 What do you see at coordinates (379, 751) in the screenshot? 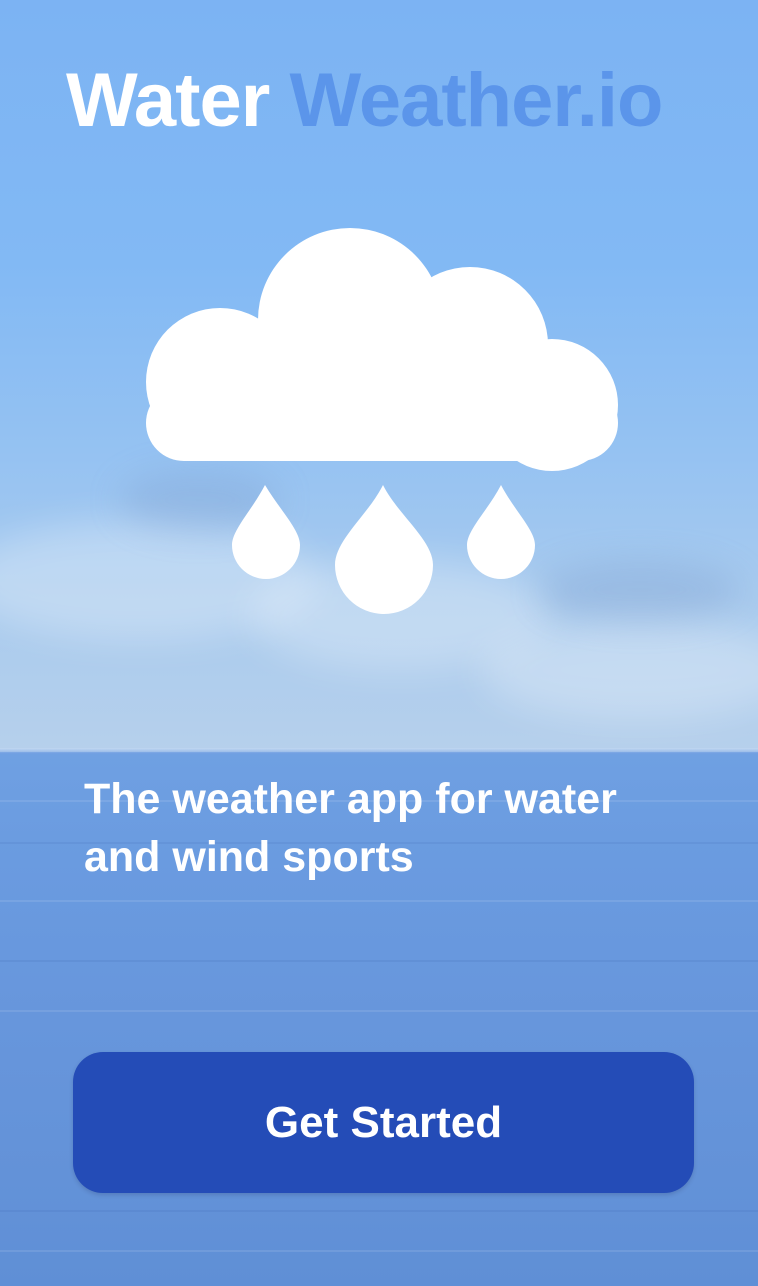
I see `horizon-line` at bounding box center [379, 751].